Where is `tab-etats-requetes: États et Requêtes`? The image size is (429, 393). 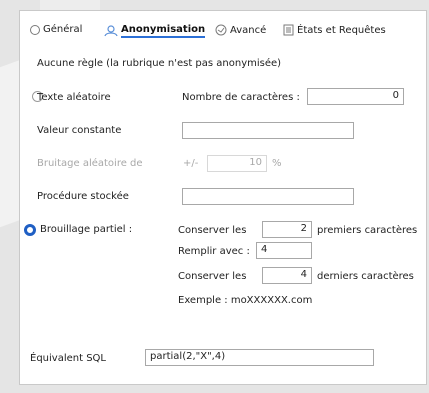 tab-etats-requetes: États et Requêtes is located at coordinates (334, 30).